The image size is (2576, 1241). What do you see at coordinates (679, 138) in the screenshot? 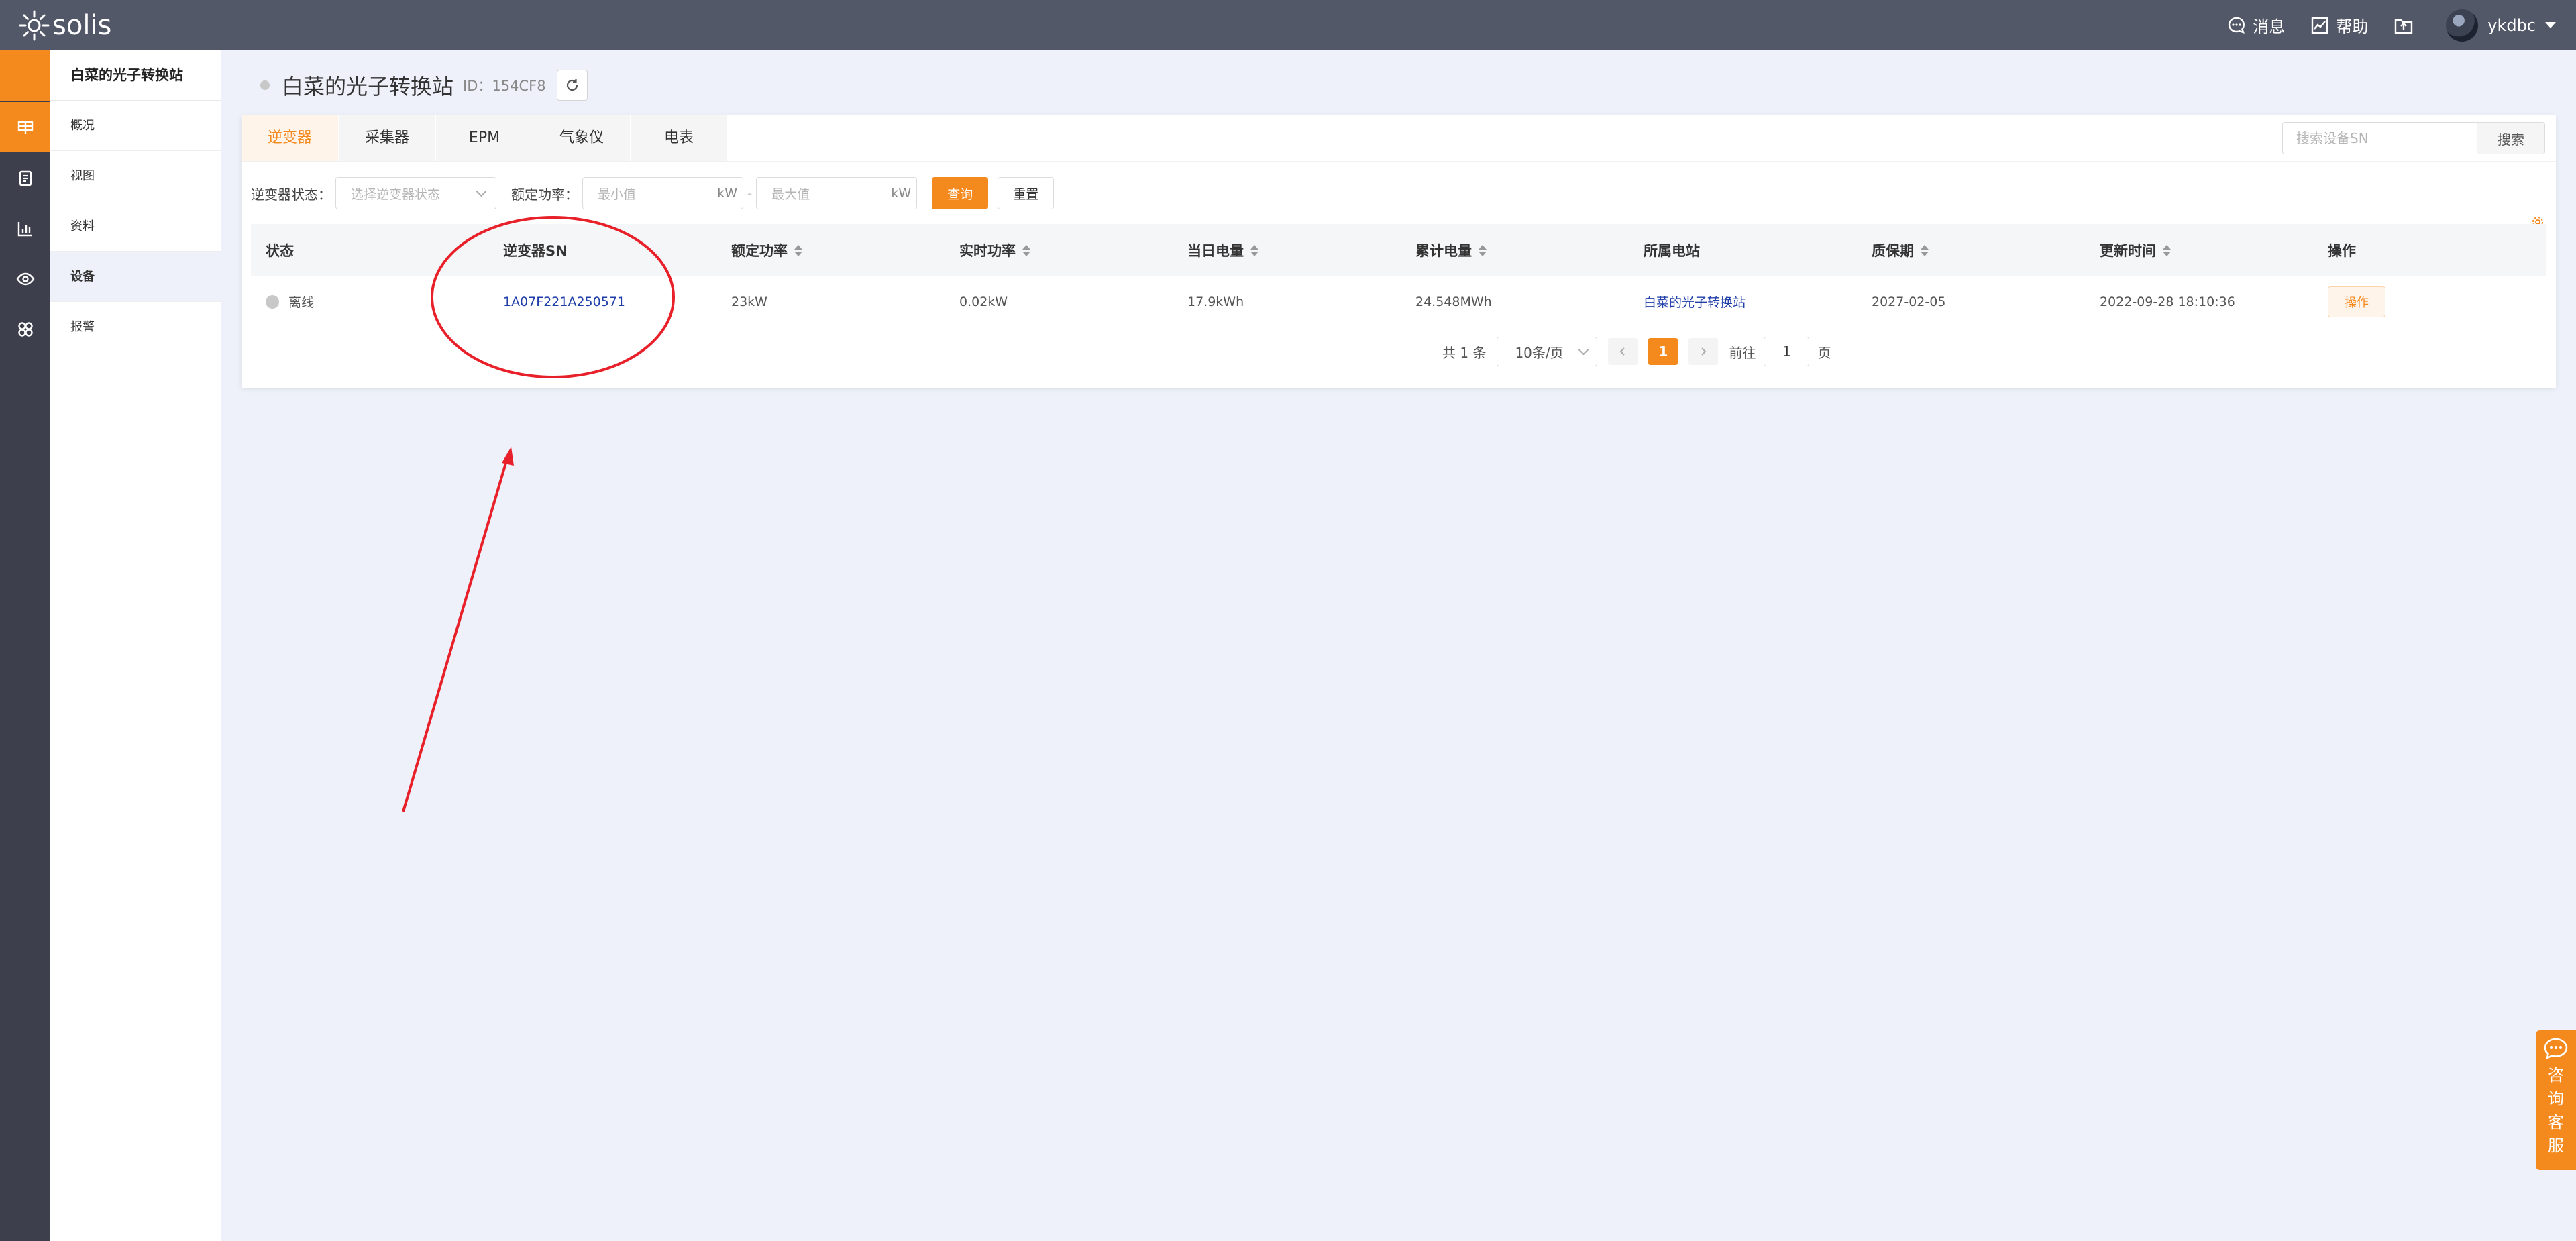
I see `tab-meter: 电表` at bounding box center [679, 138].